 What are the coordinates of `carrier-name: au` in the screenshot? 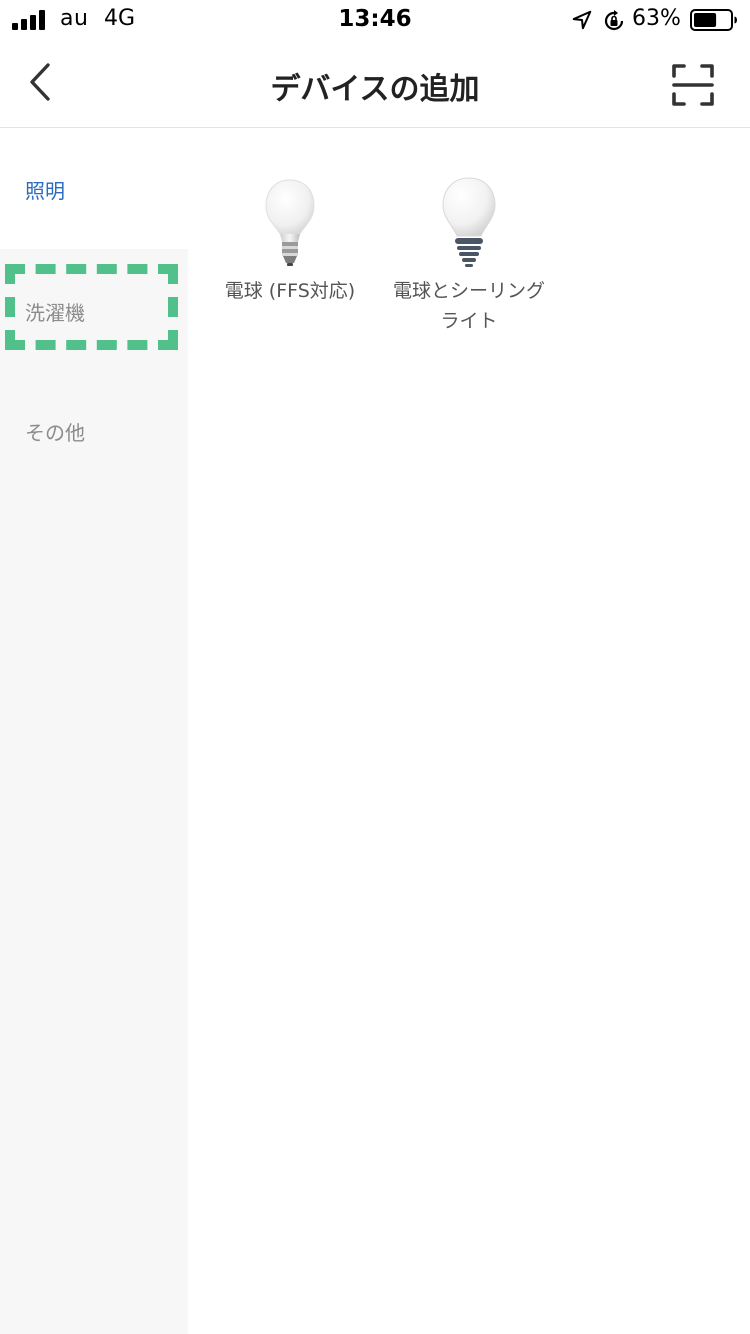 It's located at (74, 18).